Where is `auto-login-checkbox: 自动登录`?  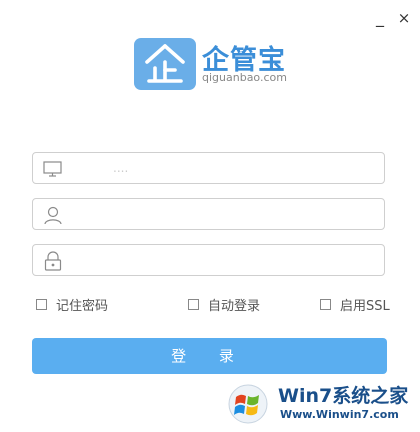 auto-login-checkbox: 自动登录 is located at coordinates (224, 305).